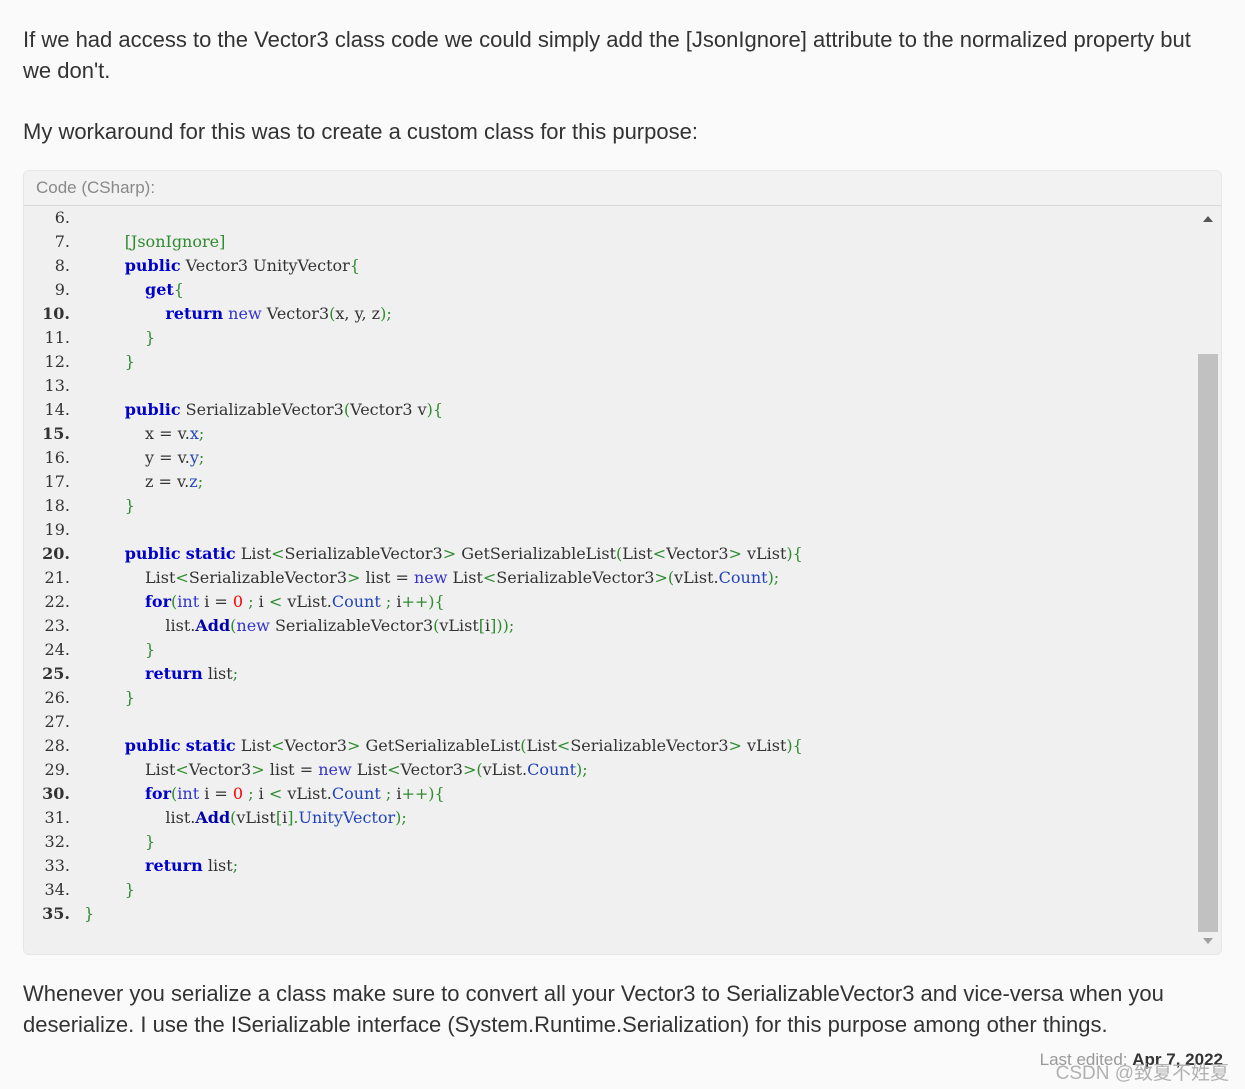 The image size is (1245, 1089). I want to click on code-token: ){, so click(435, 409).